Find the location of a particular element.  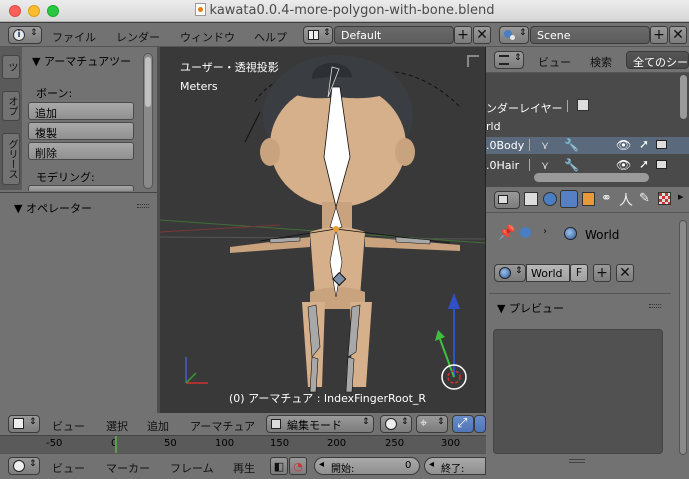

view-perspective-label: ユーザー・透視投影 is located at coordinates (229, 67).